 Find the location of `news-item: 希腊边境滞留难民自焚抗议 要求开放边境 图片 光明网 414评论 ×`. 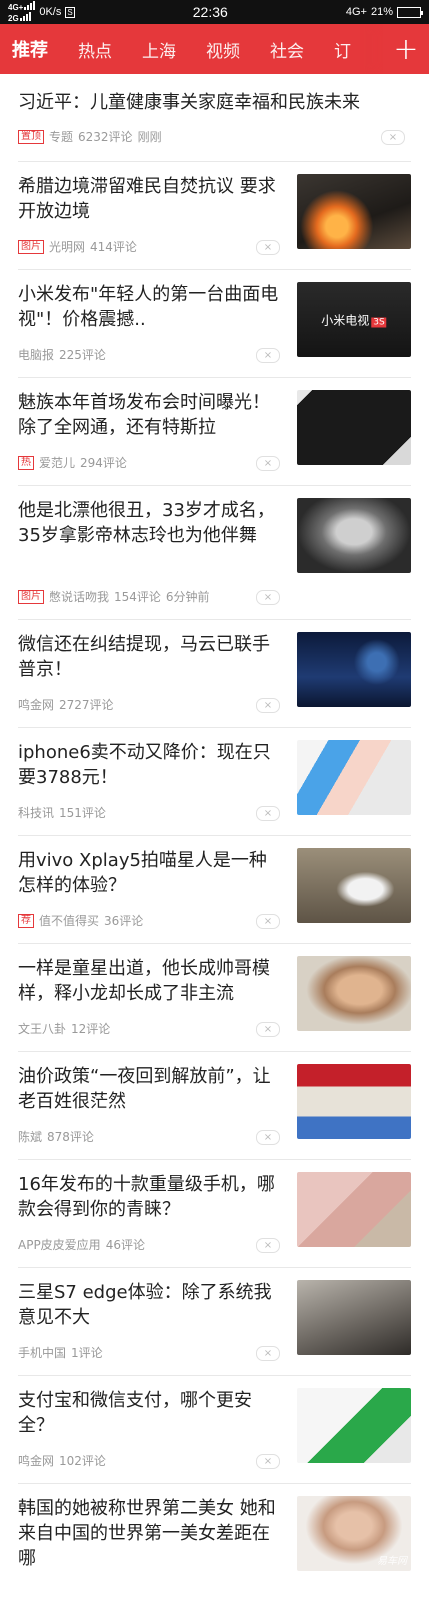

news-item: 希腊边境滞留难民自焚抗议 要求开放边境 图片 光明网 414评论 × is located at coordinates (214, 216).